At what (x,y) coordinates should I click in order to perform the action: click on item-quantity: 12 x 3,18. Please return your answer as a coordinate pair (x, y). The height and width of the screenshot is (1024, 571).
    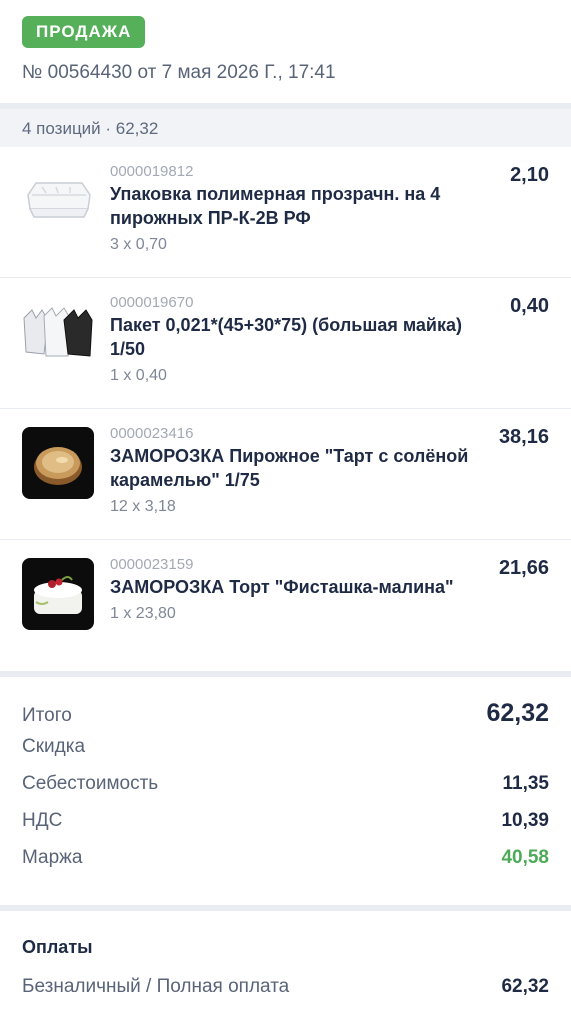
    Looking at the image, I should click on (143, 506).